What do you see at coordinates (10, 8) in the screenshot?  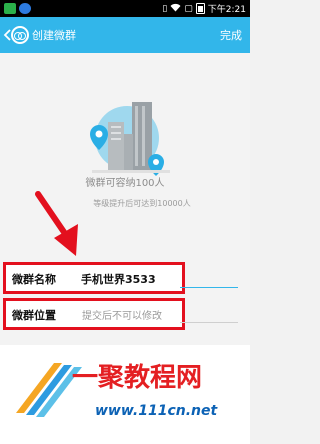 I see `app-notification-icon` at bounding box center [10, 8].